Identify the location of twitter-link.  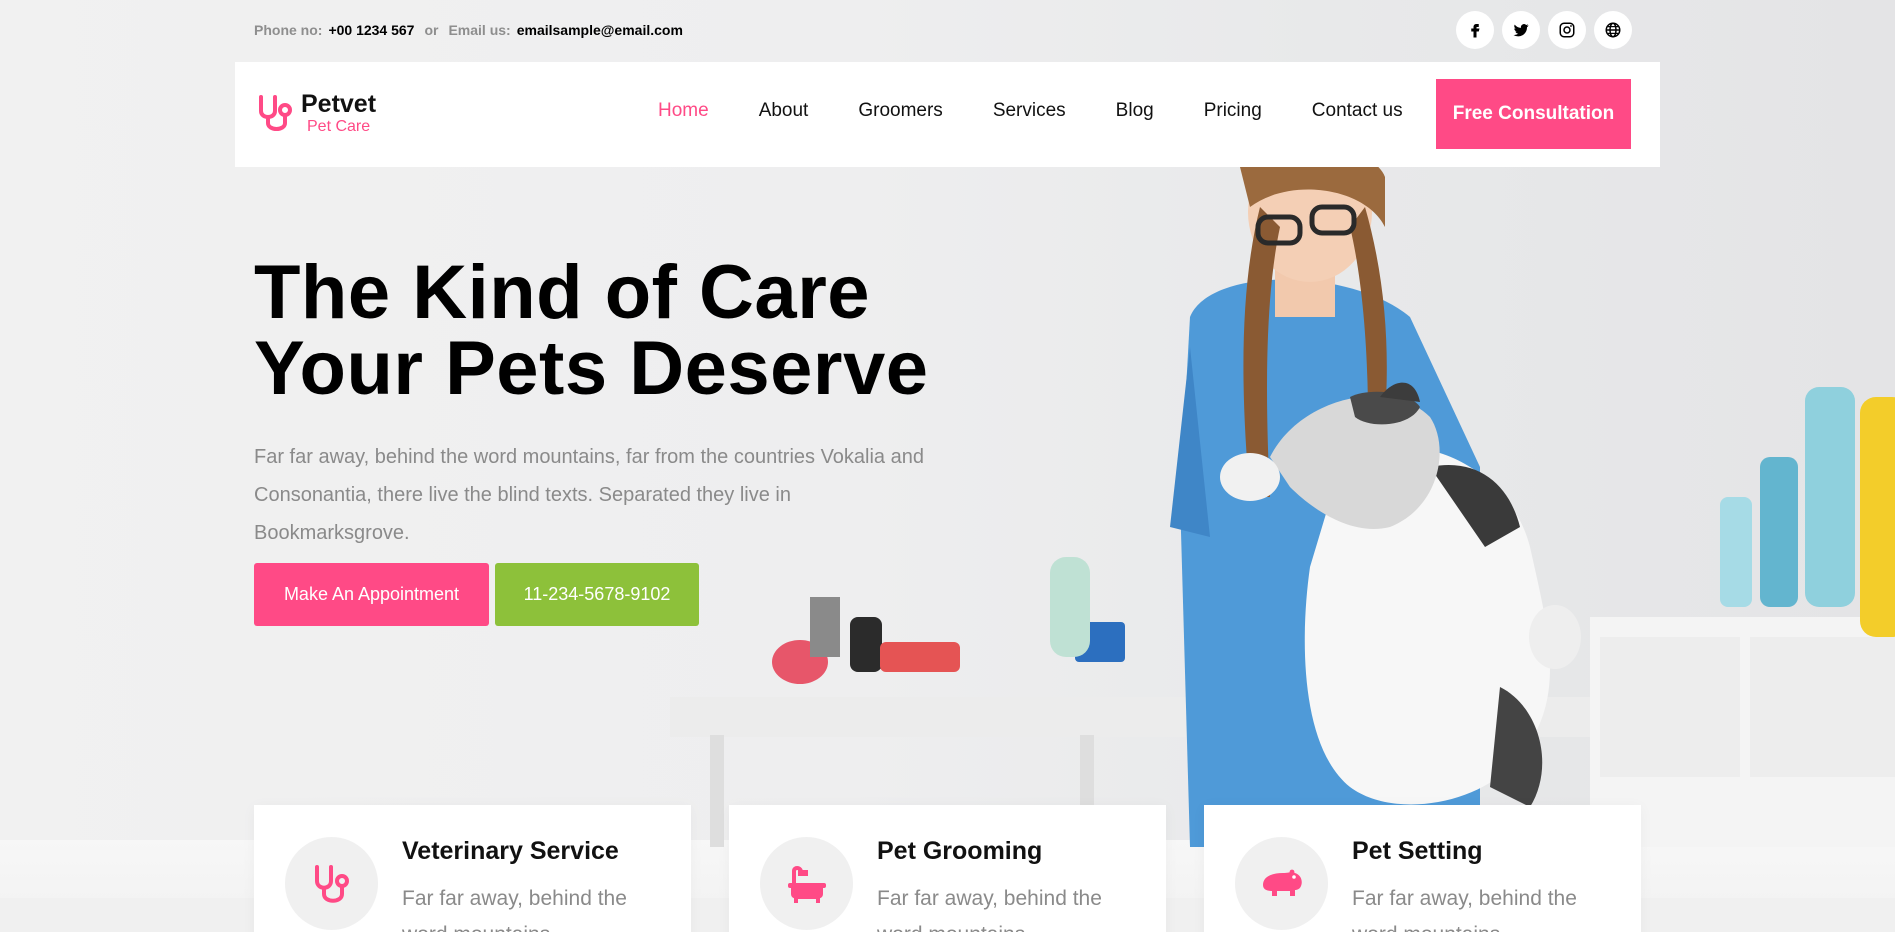
(1521, 30).